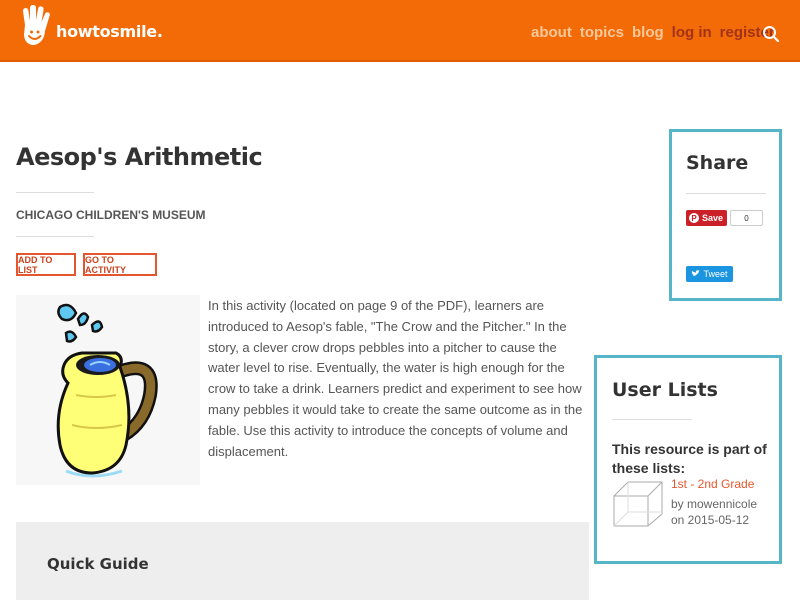 The width and height of the screenshot is (800, 600). Describe the element at coordinates (715, 274) in the screenshot. I see `tweet-label: Tweet` at that location.